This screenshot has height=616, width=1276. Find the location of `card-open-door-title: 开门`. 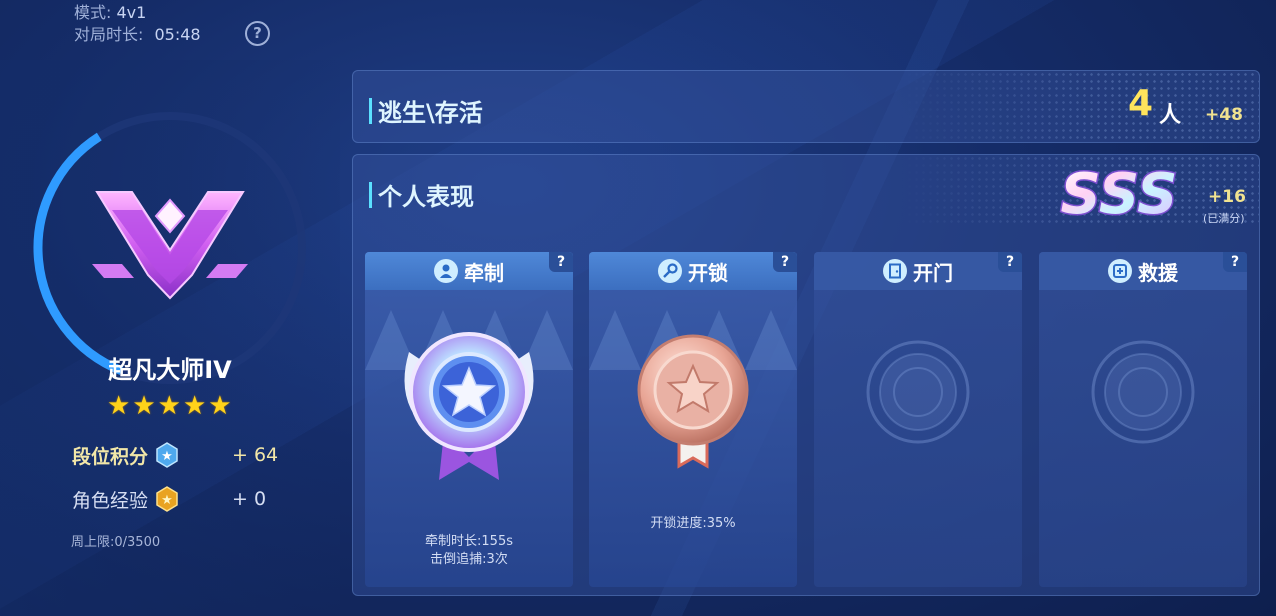

card-open-door-title: 开门 is located at coordinates (933, 272).